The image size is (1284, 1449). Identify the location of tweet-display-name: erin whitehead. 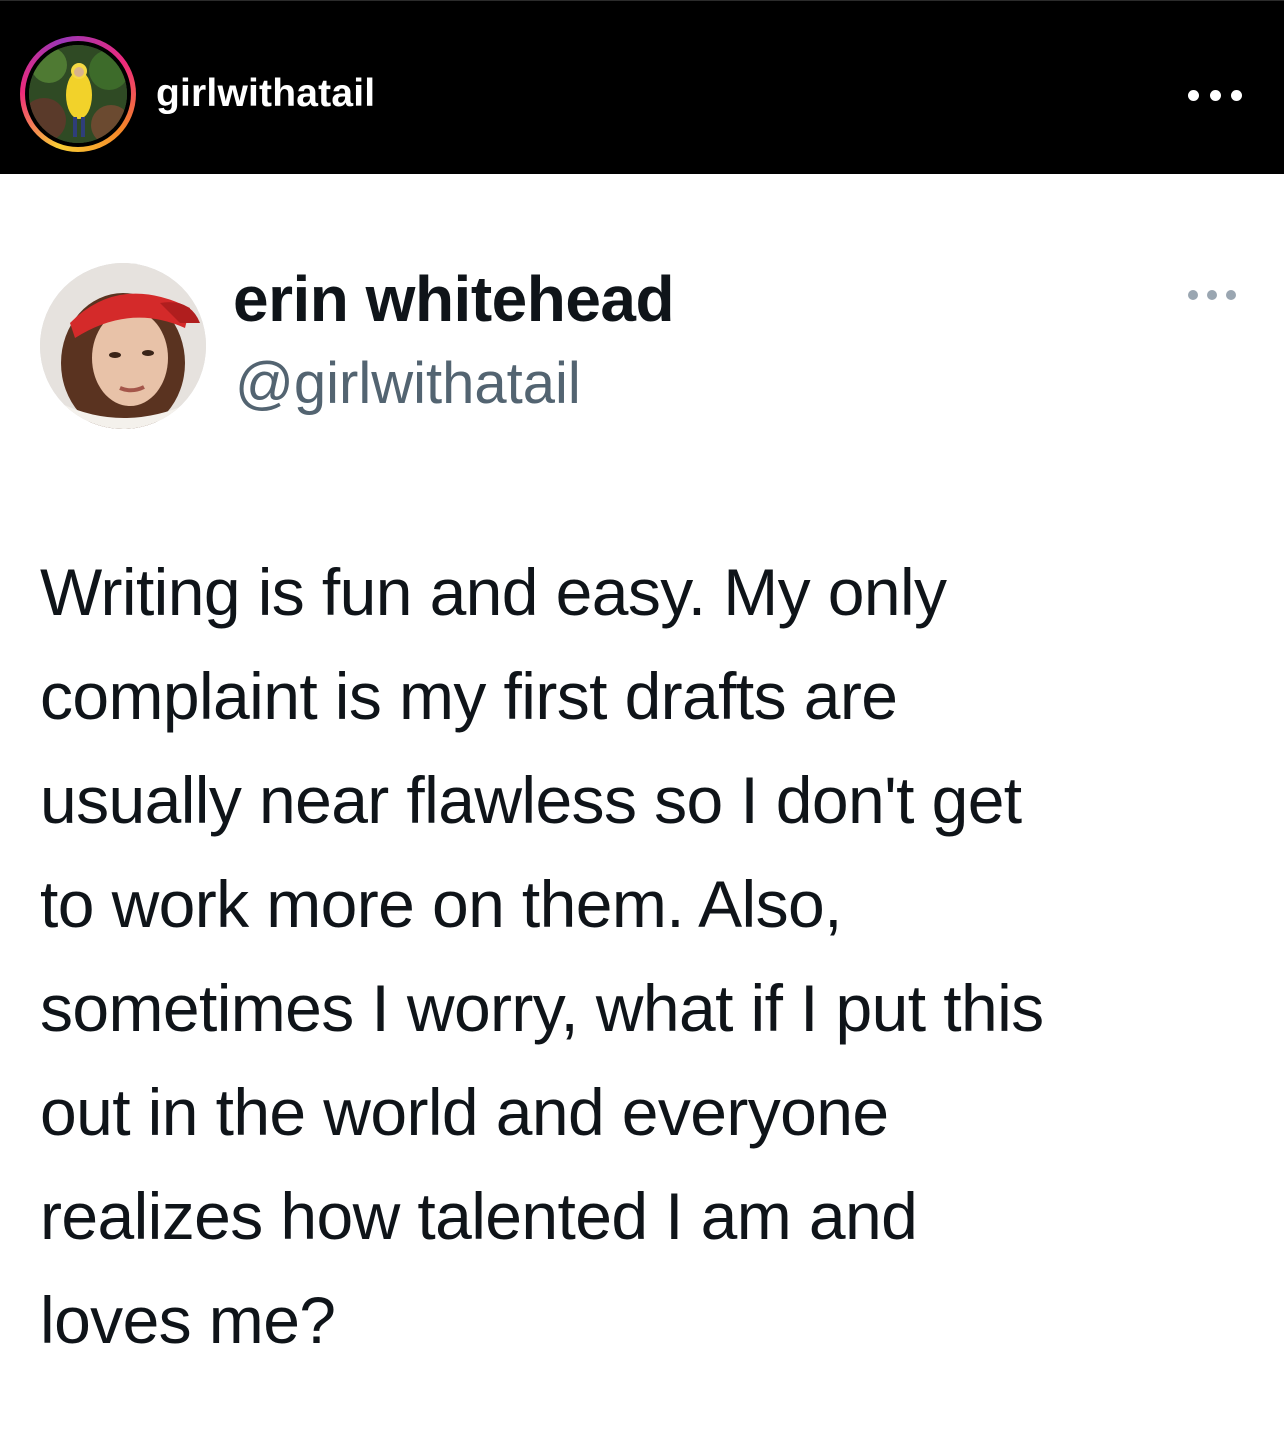
(454, 299).